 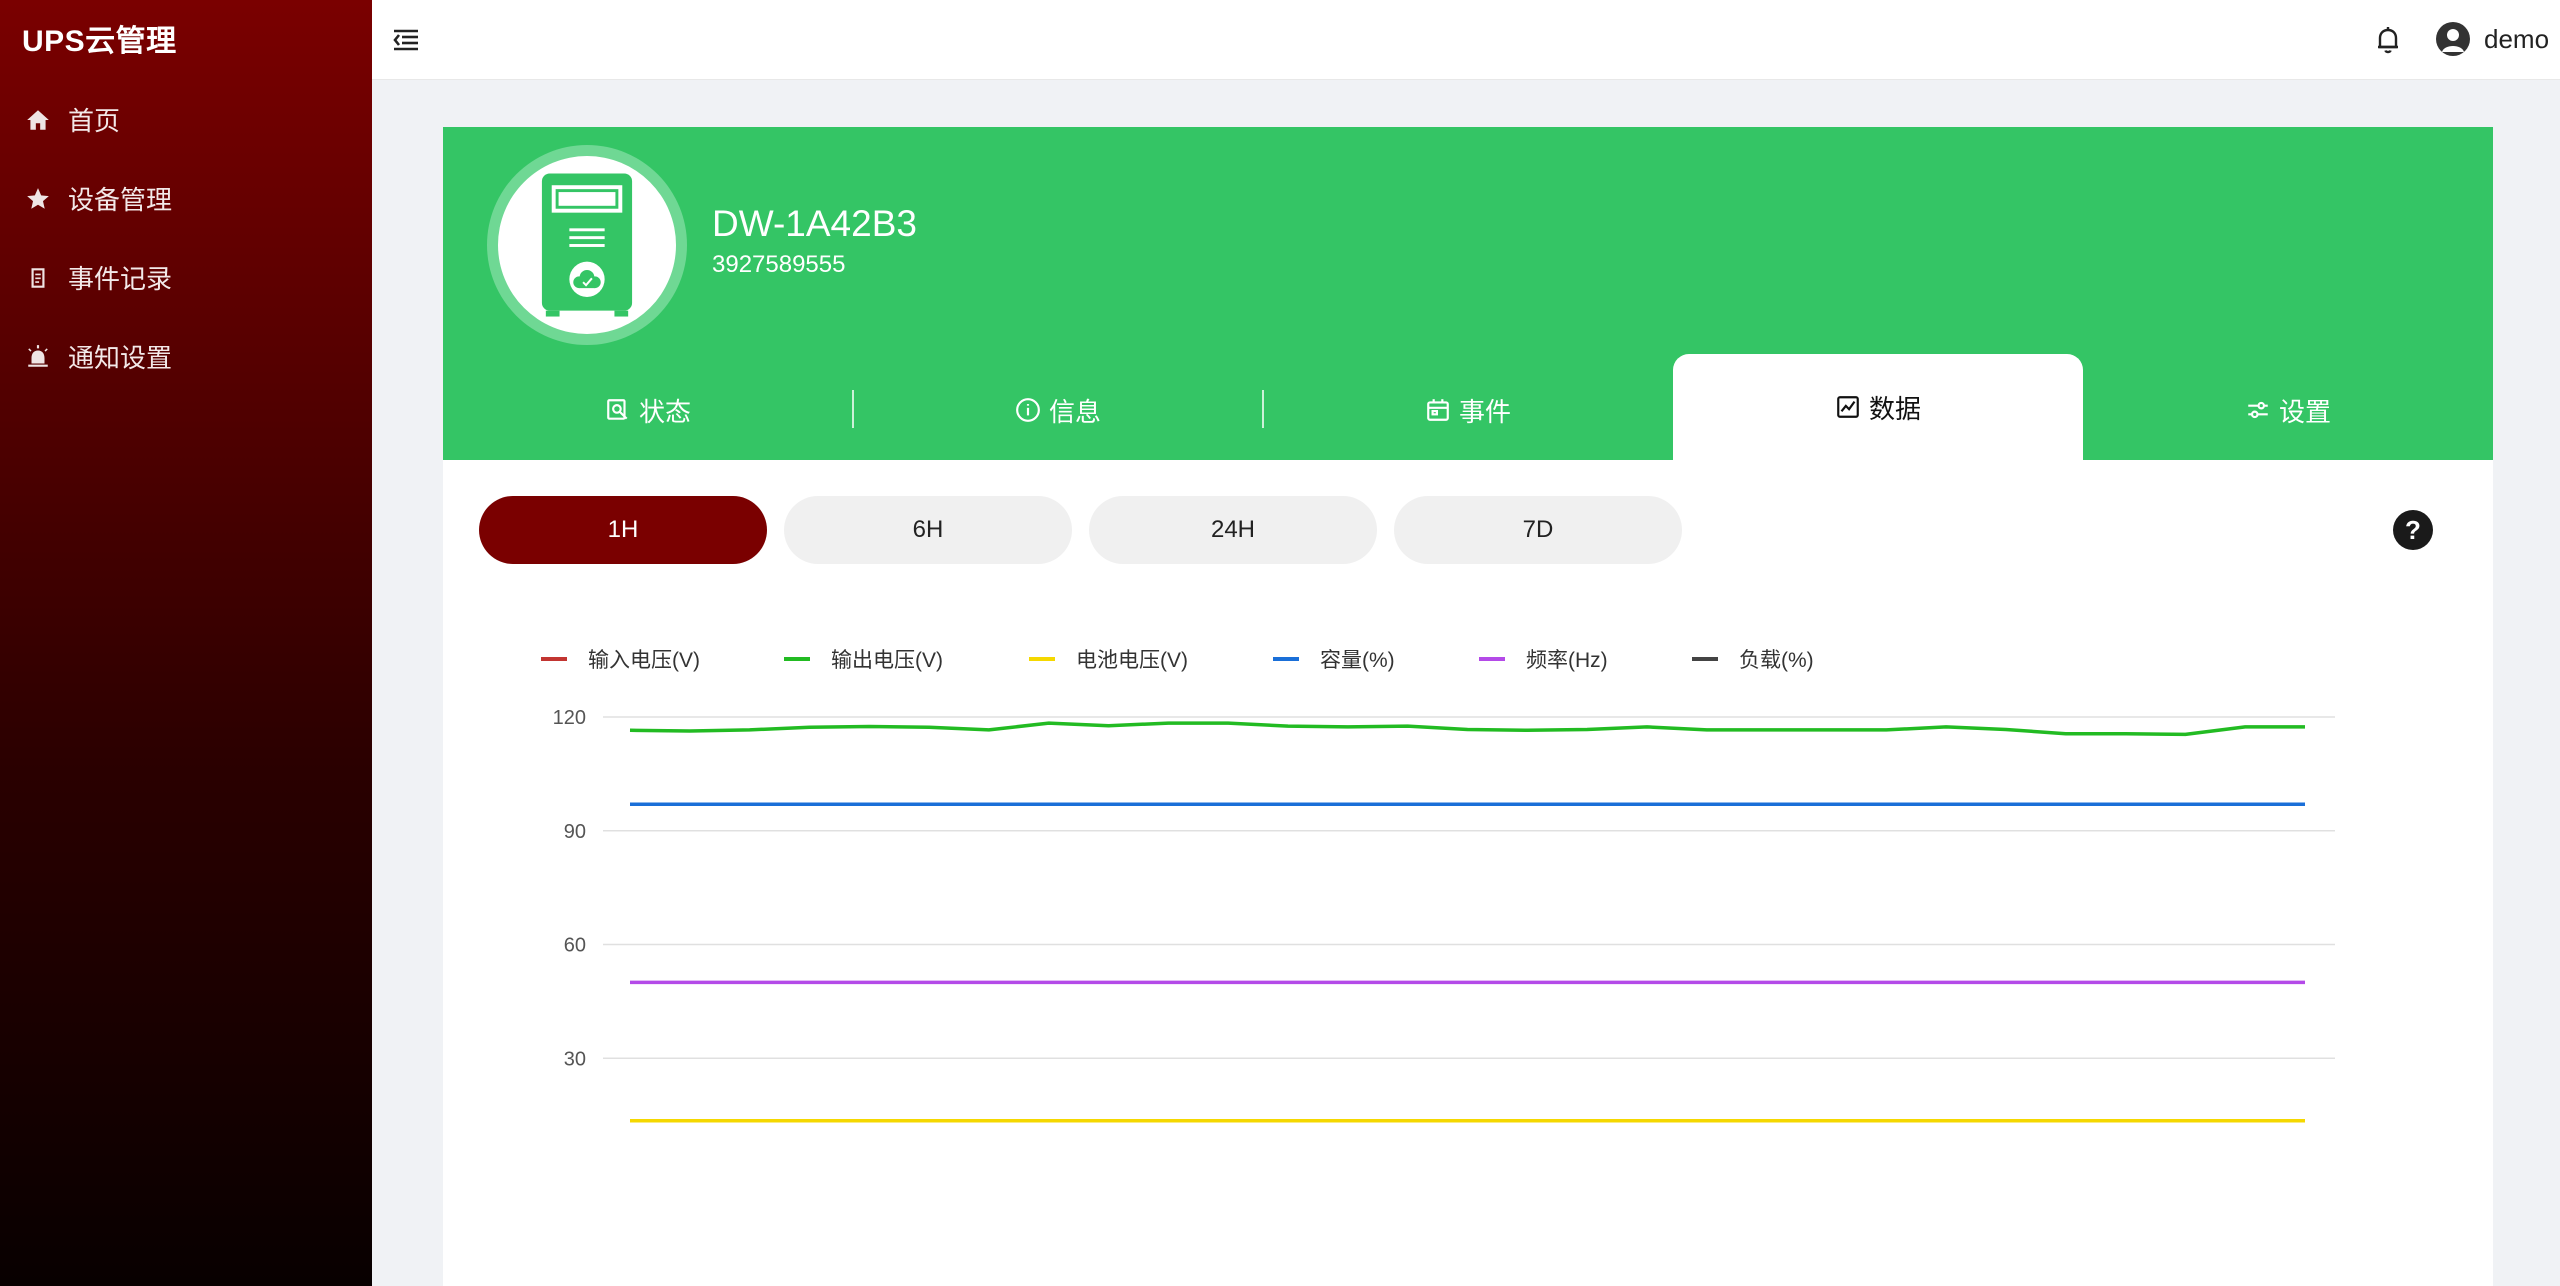 I want to click on legend-label: 电池电压(V), so click(x=1132, y=660).